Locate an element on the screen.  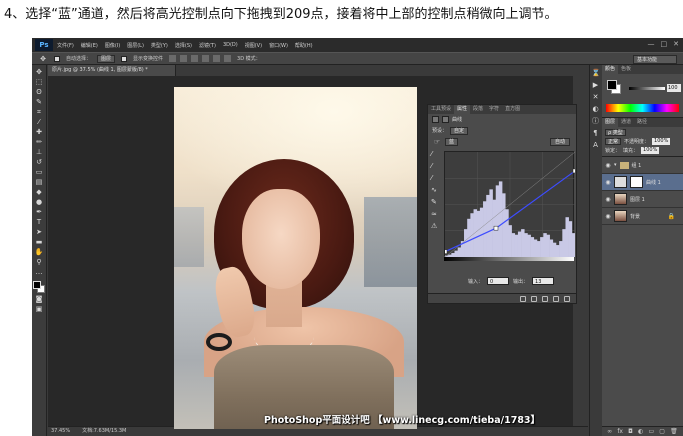
healing-brush-icon: ✚ is located at coordinates (39, 132).